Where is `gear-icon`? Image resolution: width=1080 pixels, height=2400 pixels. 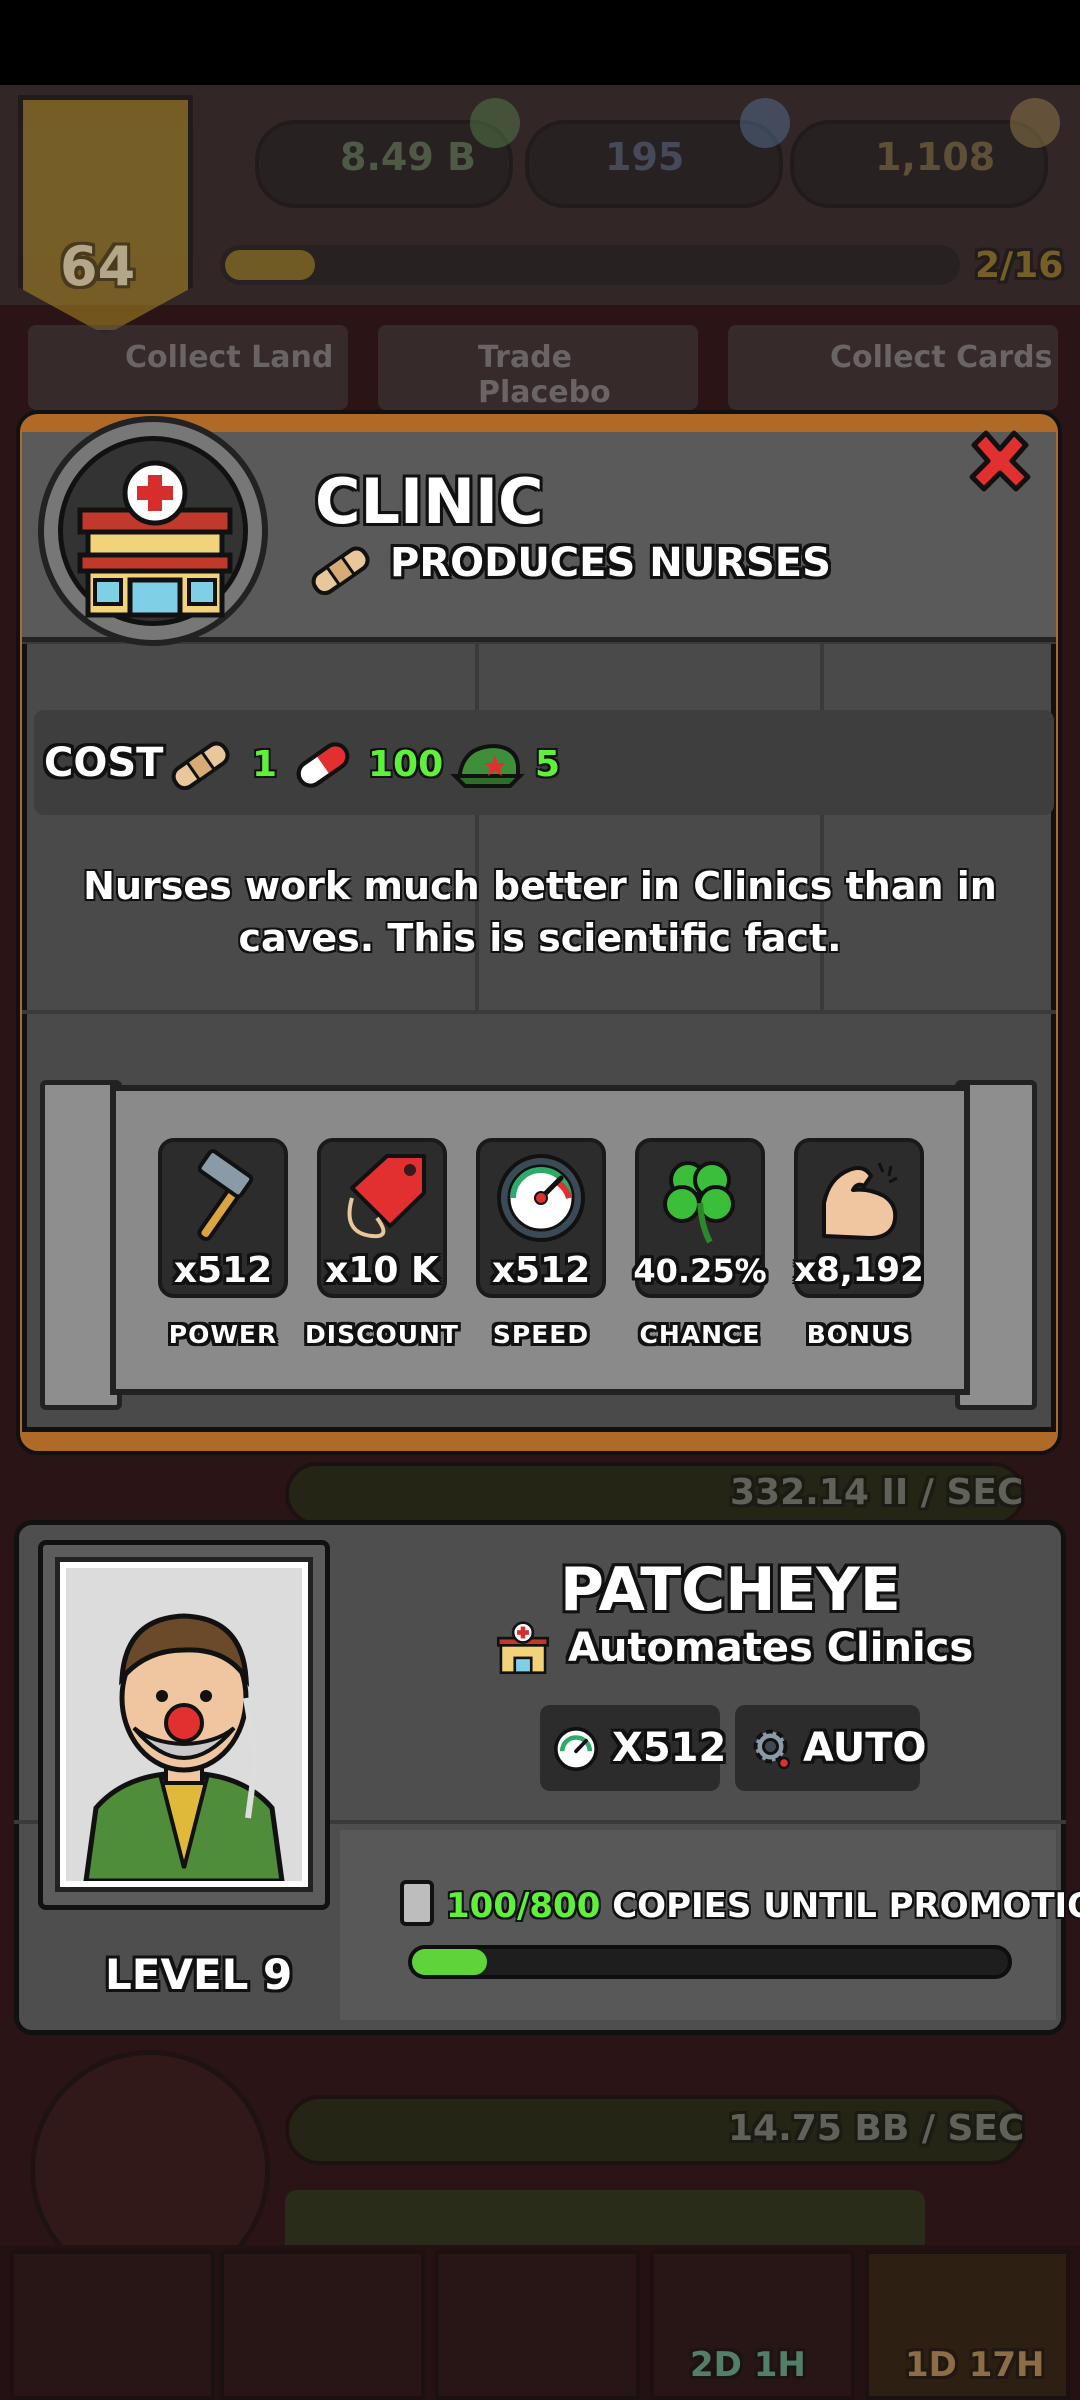
gear-icon is located at coordinates (772, 1749).